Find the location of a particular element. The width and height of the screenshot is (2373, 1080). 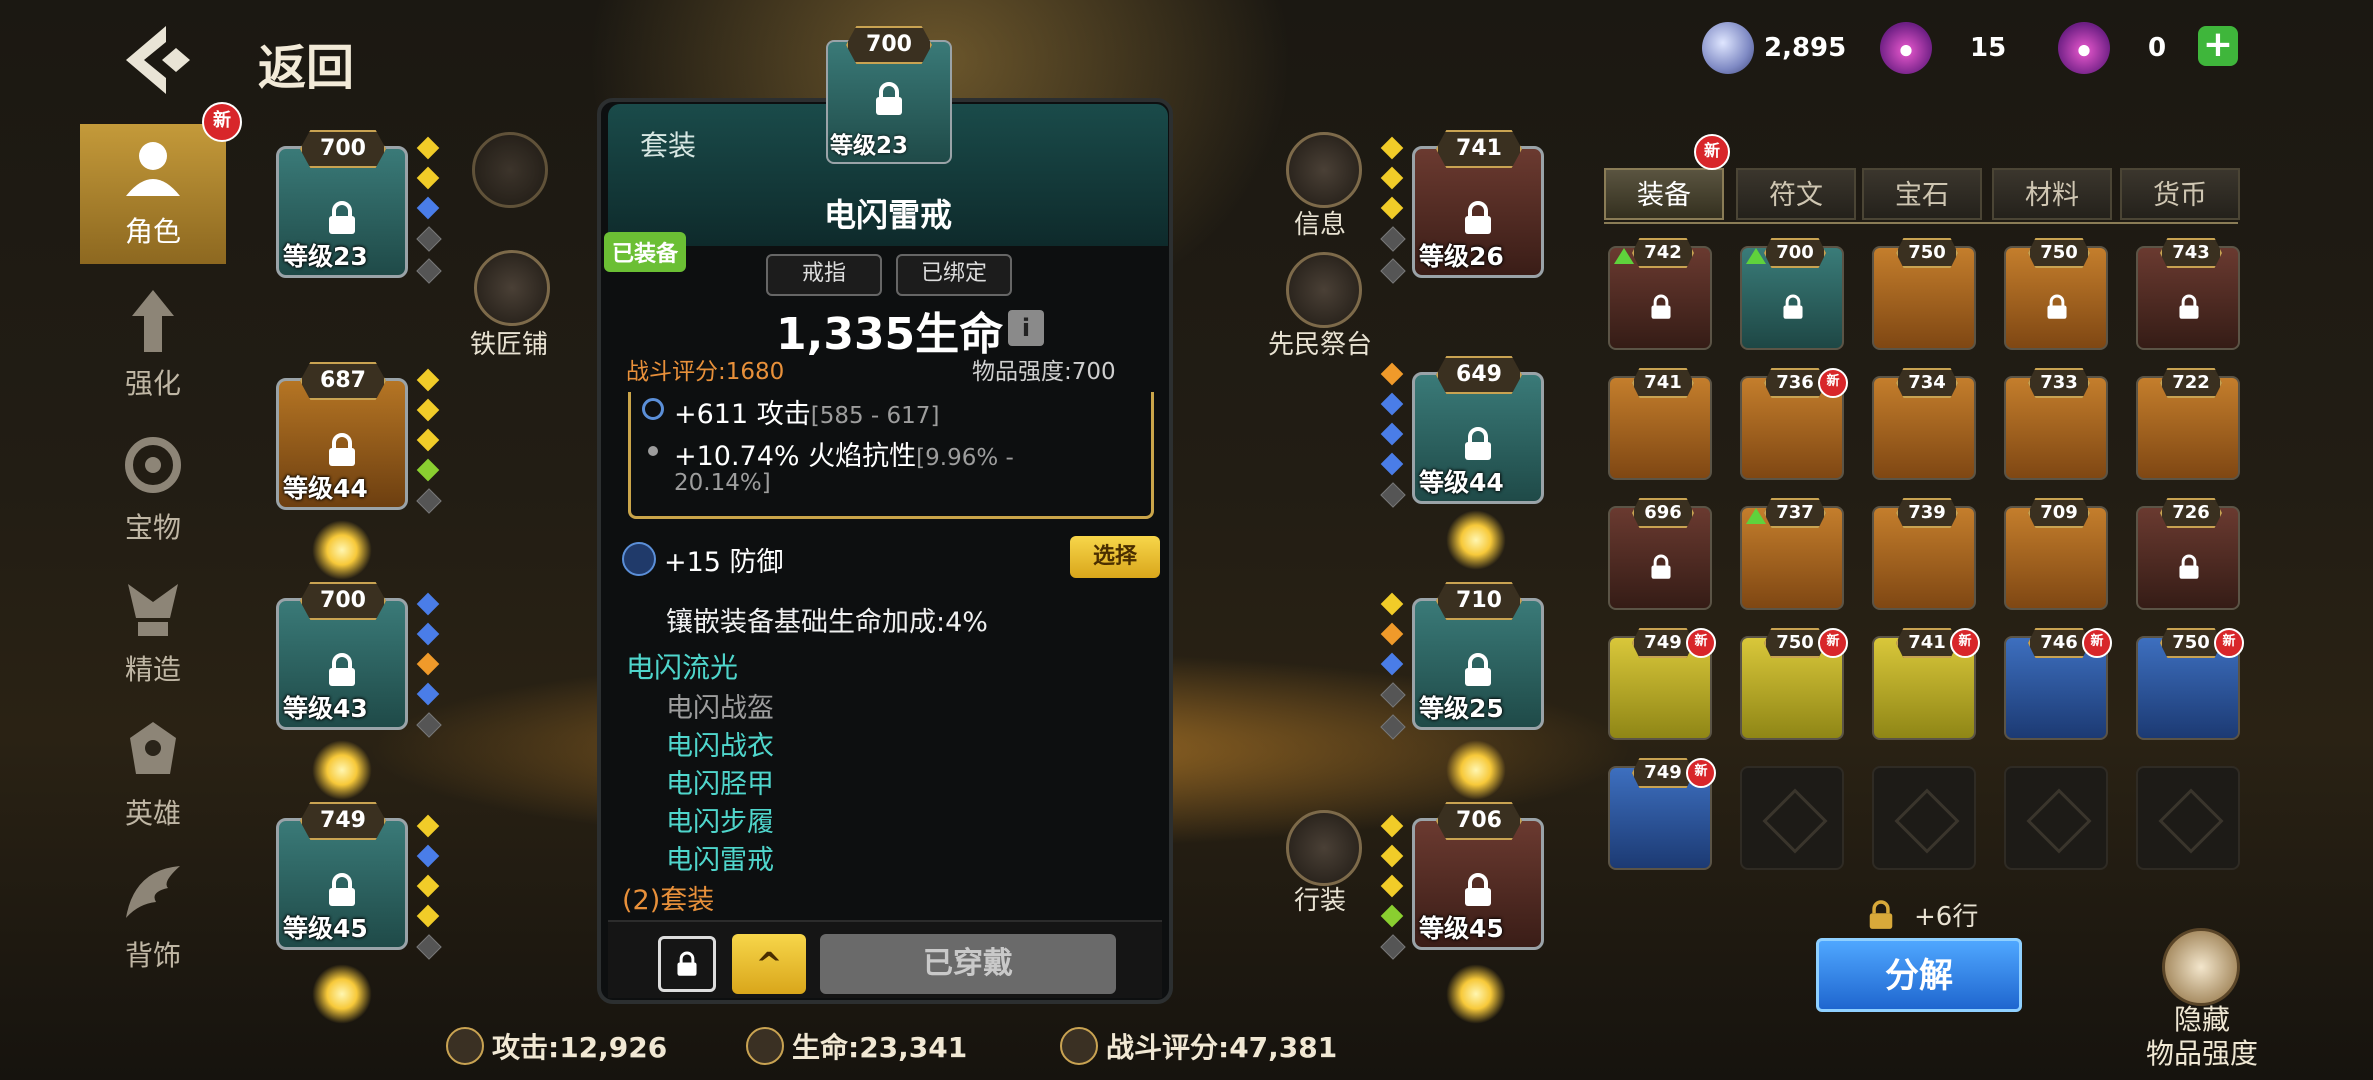

equipped-button: 已穿戴 is located at coordinates (968, 964).